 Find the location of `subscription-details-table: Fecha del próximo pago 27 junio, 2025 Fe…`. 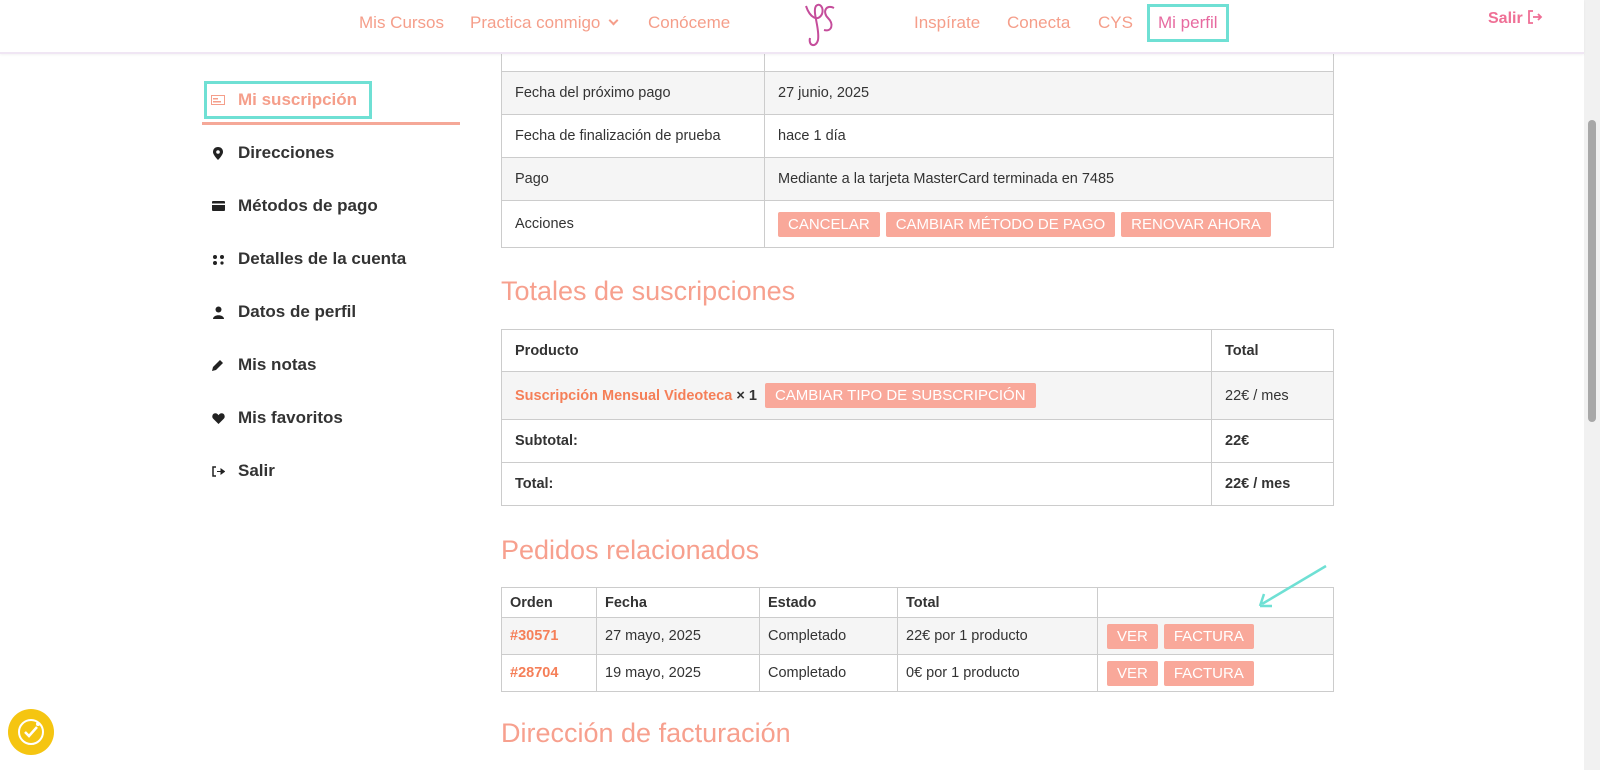

subscription-details-table: Fecha del próximo pago 27 junio, 2025 Fe… is located at coordinates (917, 138).